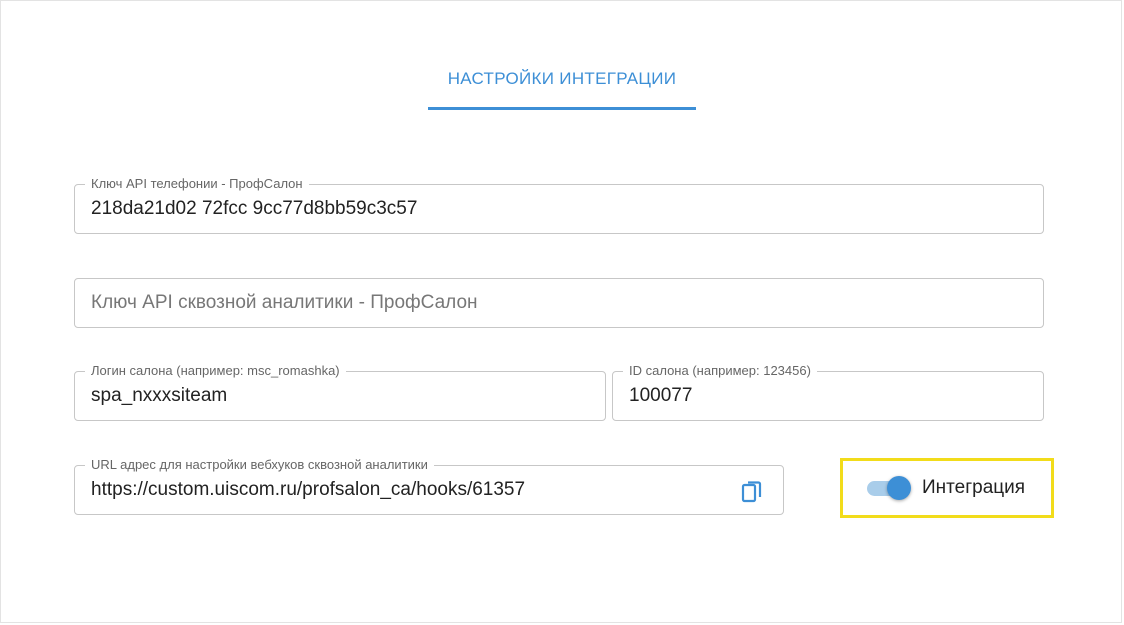 This screenshot has height=625, width=1124. Describe the element at coordinates (284, 303) in the screenshot. I see `analytics-api-key-placeholder: Ключ API сквозной аналитики - ПрофСалон` at that location.